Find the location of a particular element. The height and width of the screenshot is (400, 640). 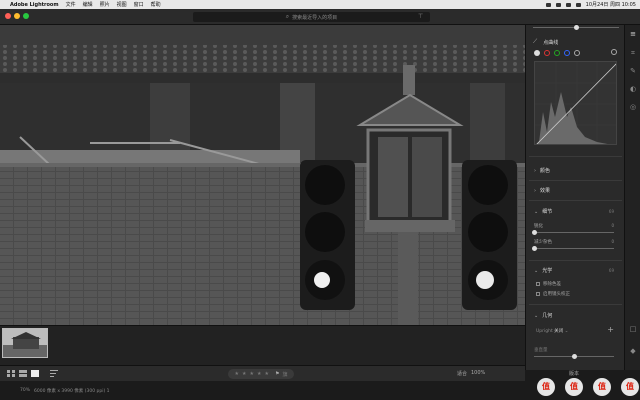

info-icon: □ is located at coordinates (633, 329).